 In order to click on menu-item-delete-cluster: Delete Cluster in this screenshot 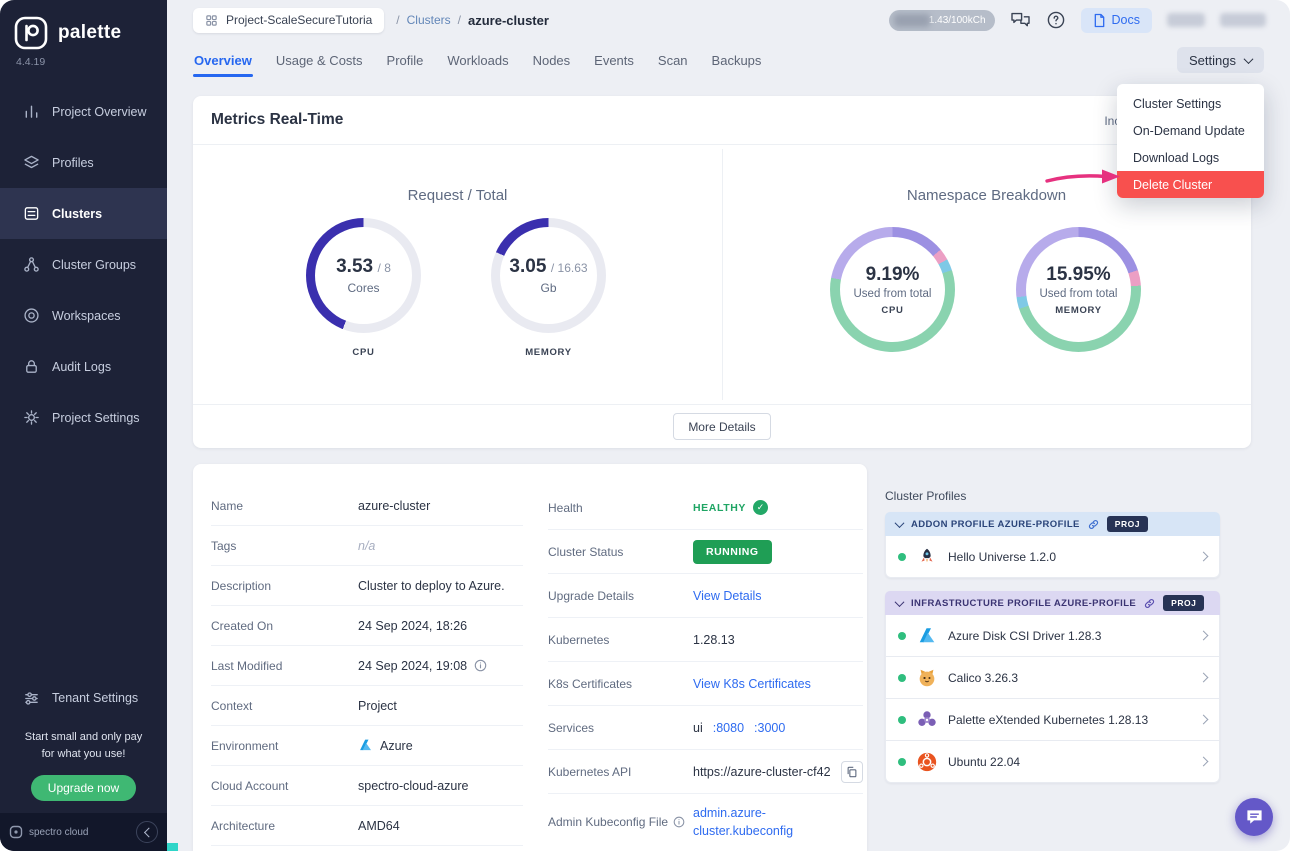, I will do `click(1190, 184)`.